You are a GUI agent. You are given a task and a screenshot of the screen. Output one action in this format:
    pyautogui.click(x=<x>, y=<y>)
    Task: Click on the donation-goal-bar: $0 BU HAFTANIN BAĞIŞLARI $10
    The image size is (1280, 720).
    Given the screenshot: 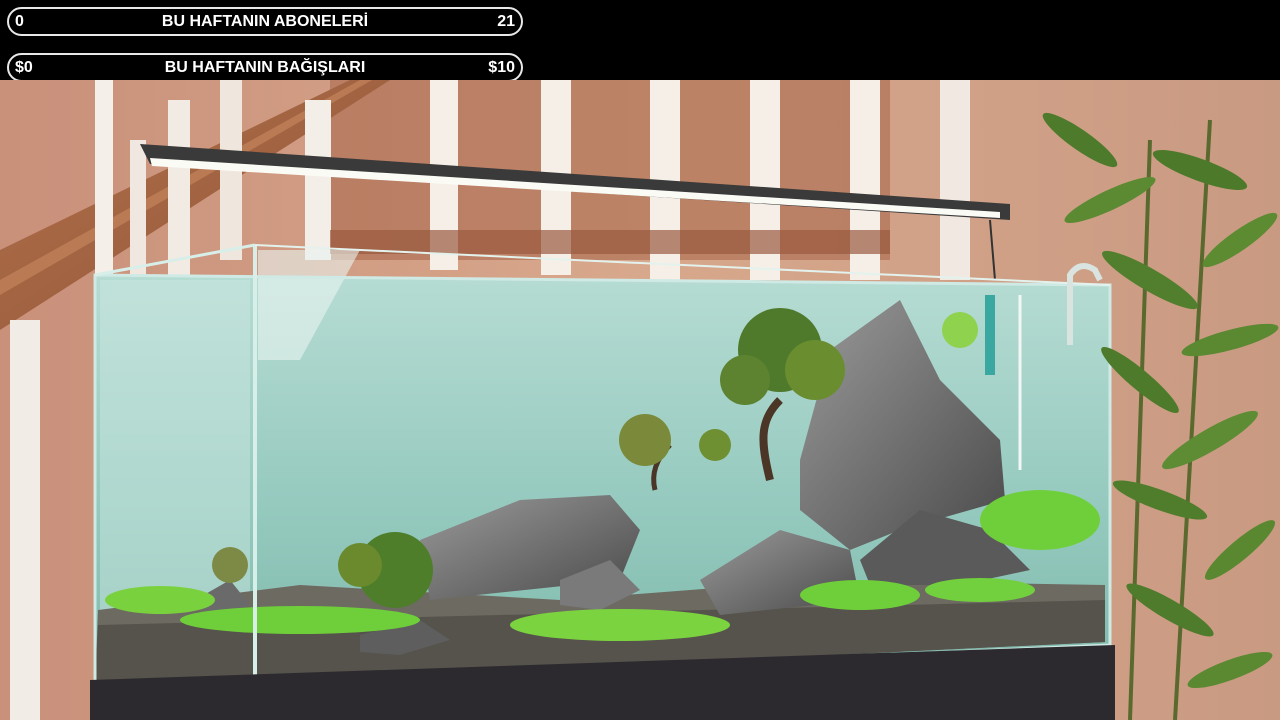 What is the action you would take?
    pyautogui.click(x=265, y=67)
    